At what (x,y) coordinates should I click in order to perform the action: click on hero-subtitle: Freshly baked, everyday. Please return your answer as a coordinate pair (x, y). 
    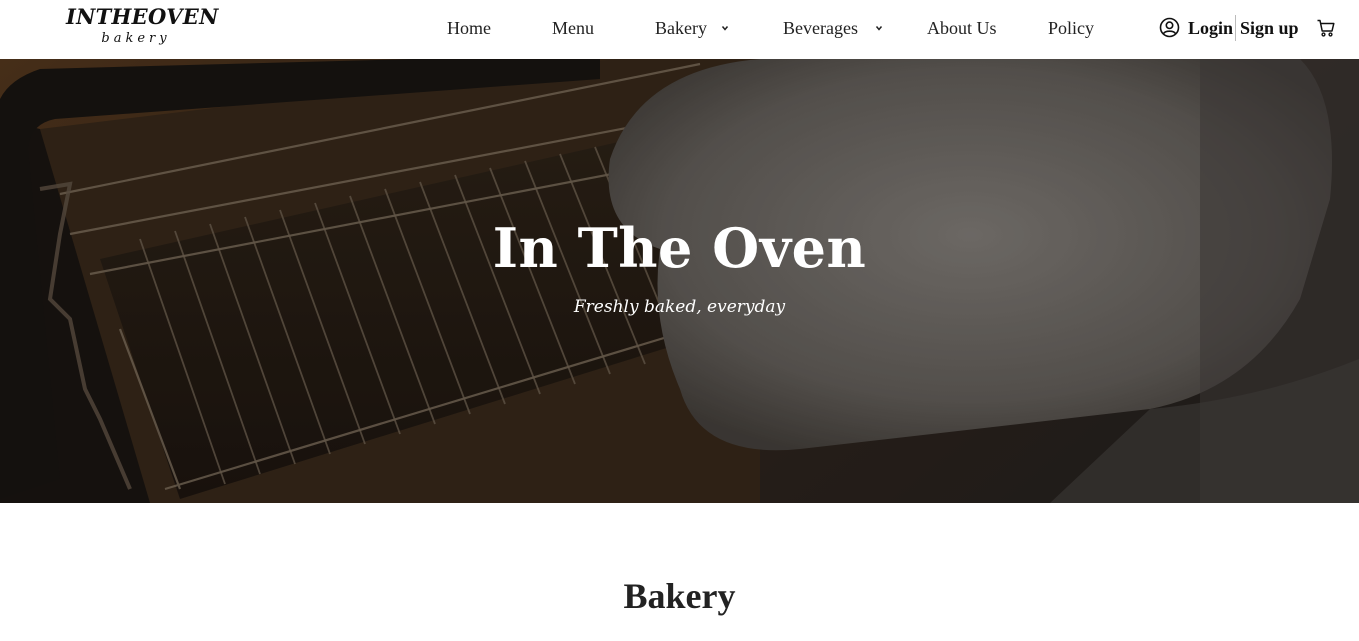
    Looking at the image, I should click on (679, 307).